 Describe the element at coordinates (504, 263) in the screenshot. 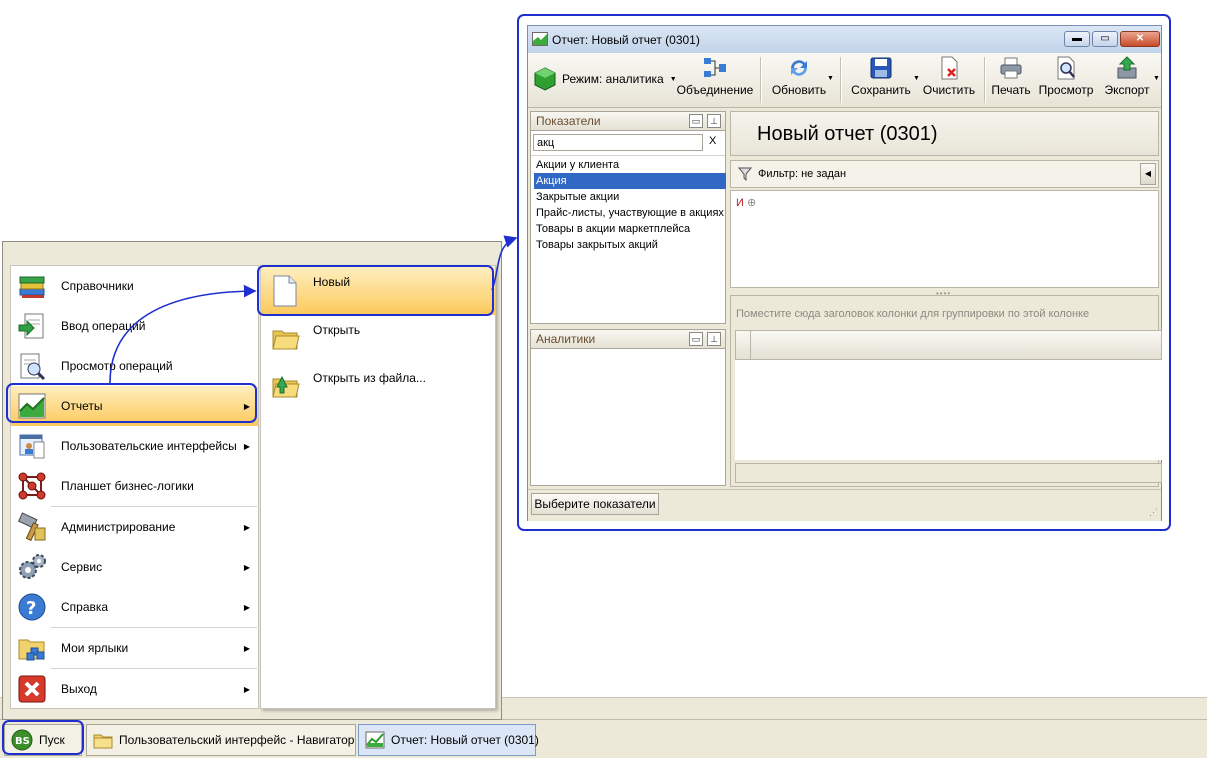

I see `arrow-new-to-window` at that location.